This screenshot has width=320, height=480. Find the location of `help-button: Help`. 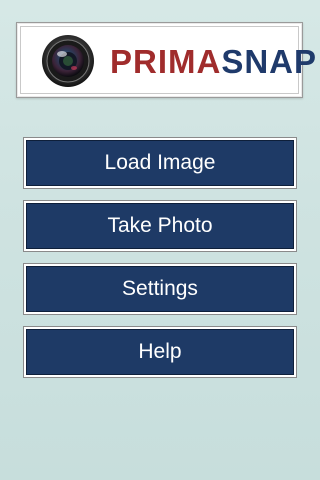

help-button: Help is located at coordinates (160, 352).